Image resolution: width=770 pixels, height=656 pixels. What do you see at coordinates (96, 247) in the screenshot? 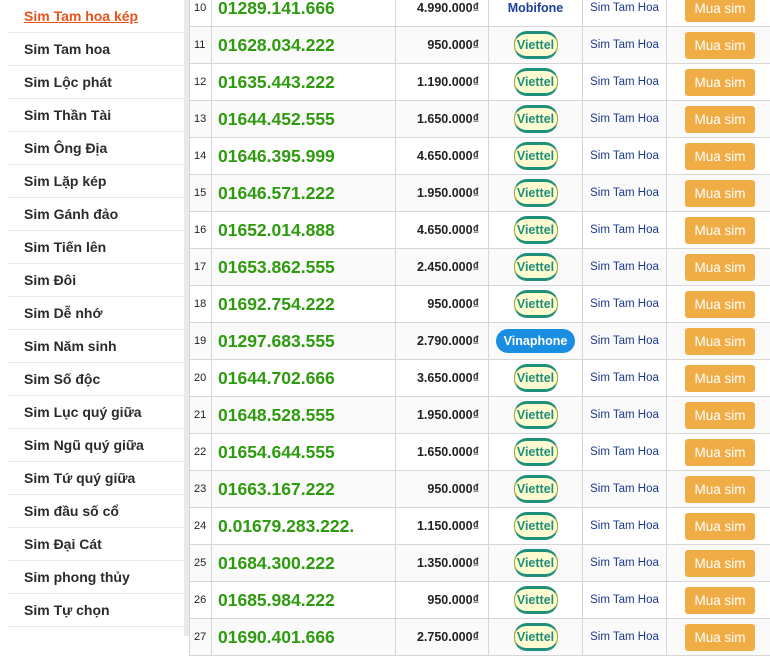
I see `sidebar-item: Sim Tiến lên` at bounding box center [96, 247].